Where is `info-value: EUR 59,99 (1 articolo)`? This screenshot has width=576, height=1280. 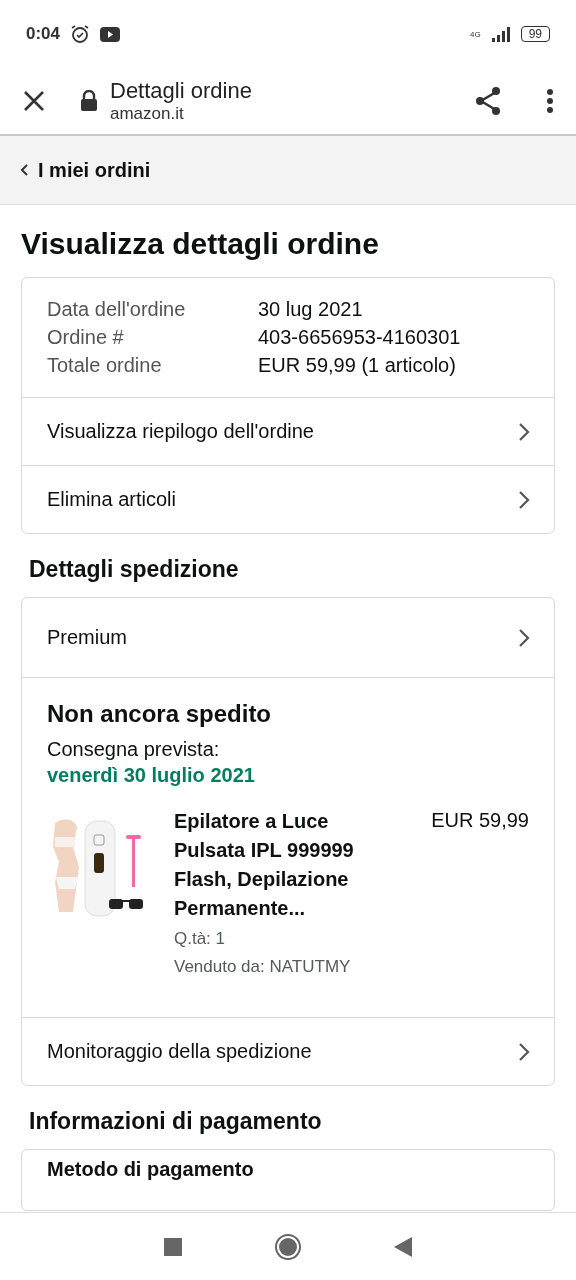
info-value: EUR 59,99 (1 articolo) is located at coordinates (357, 365).